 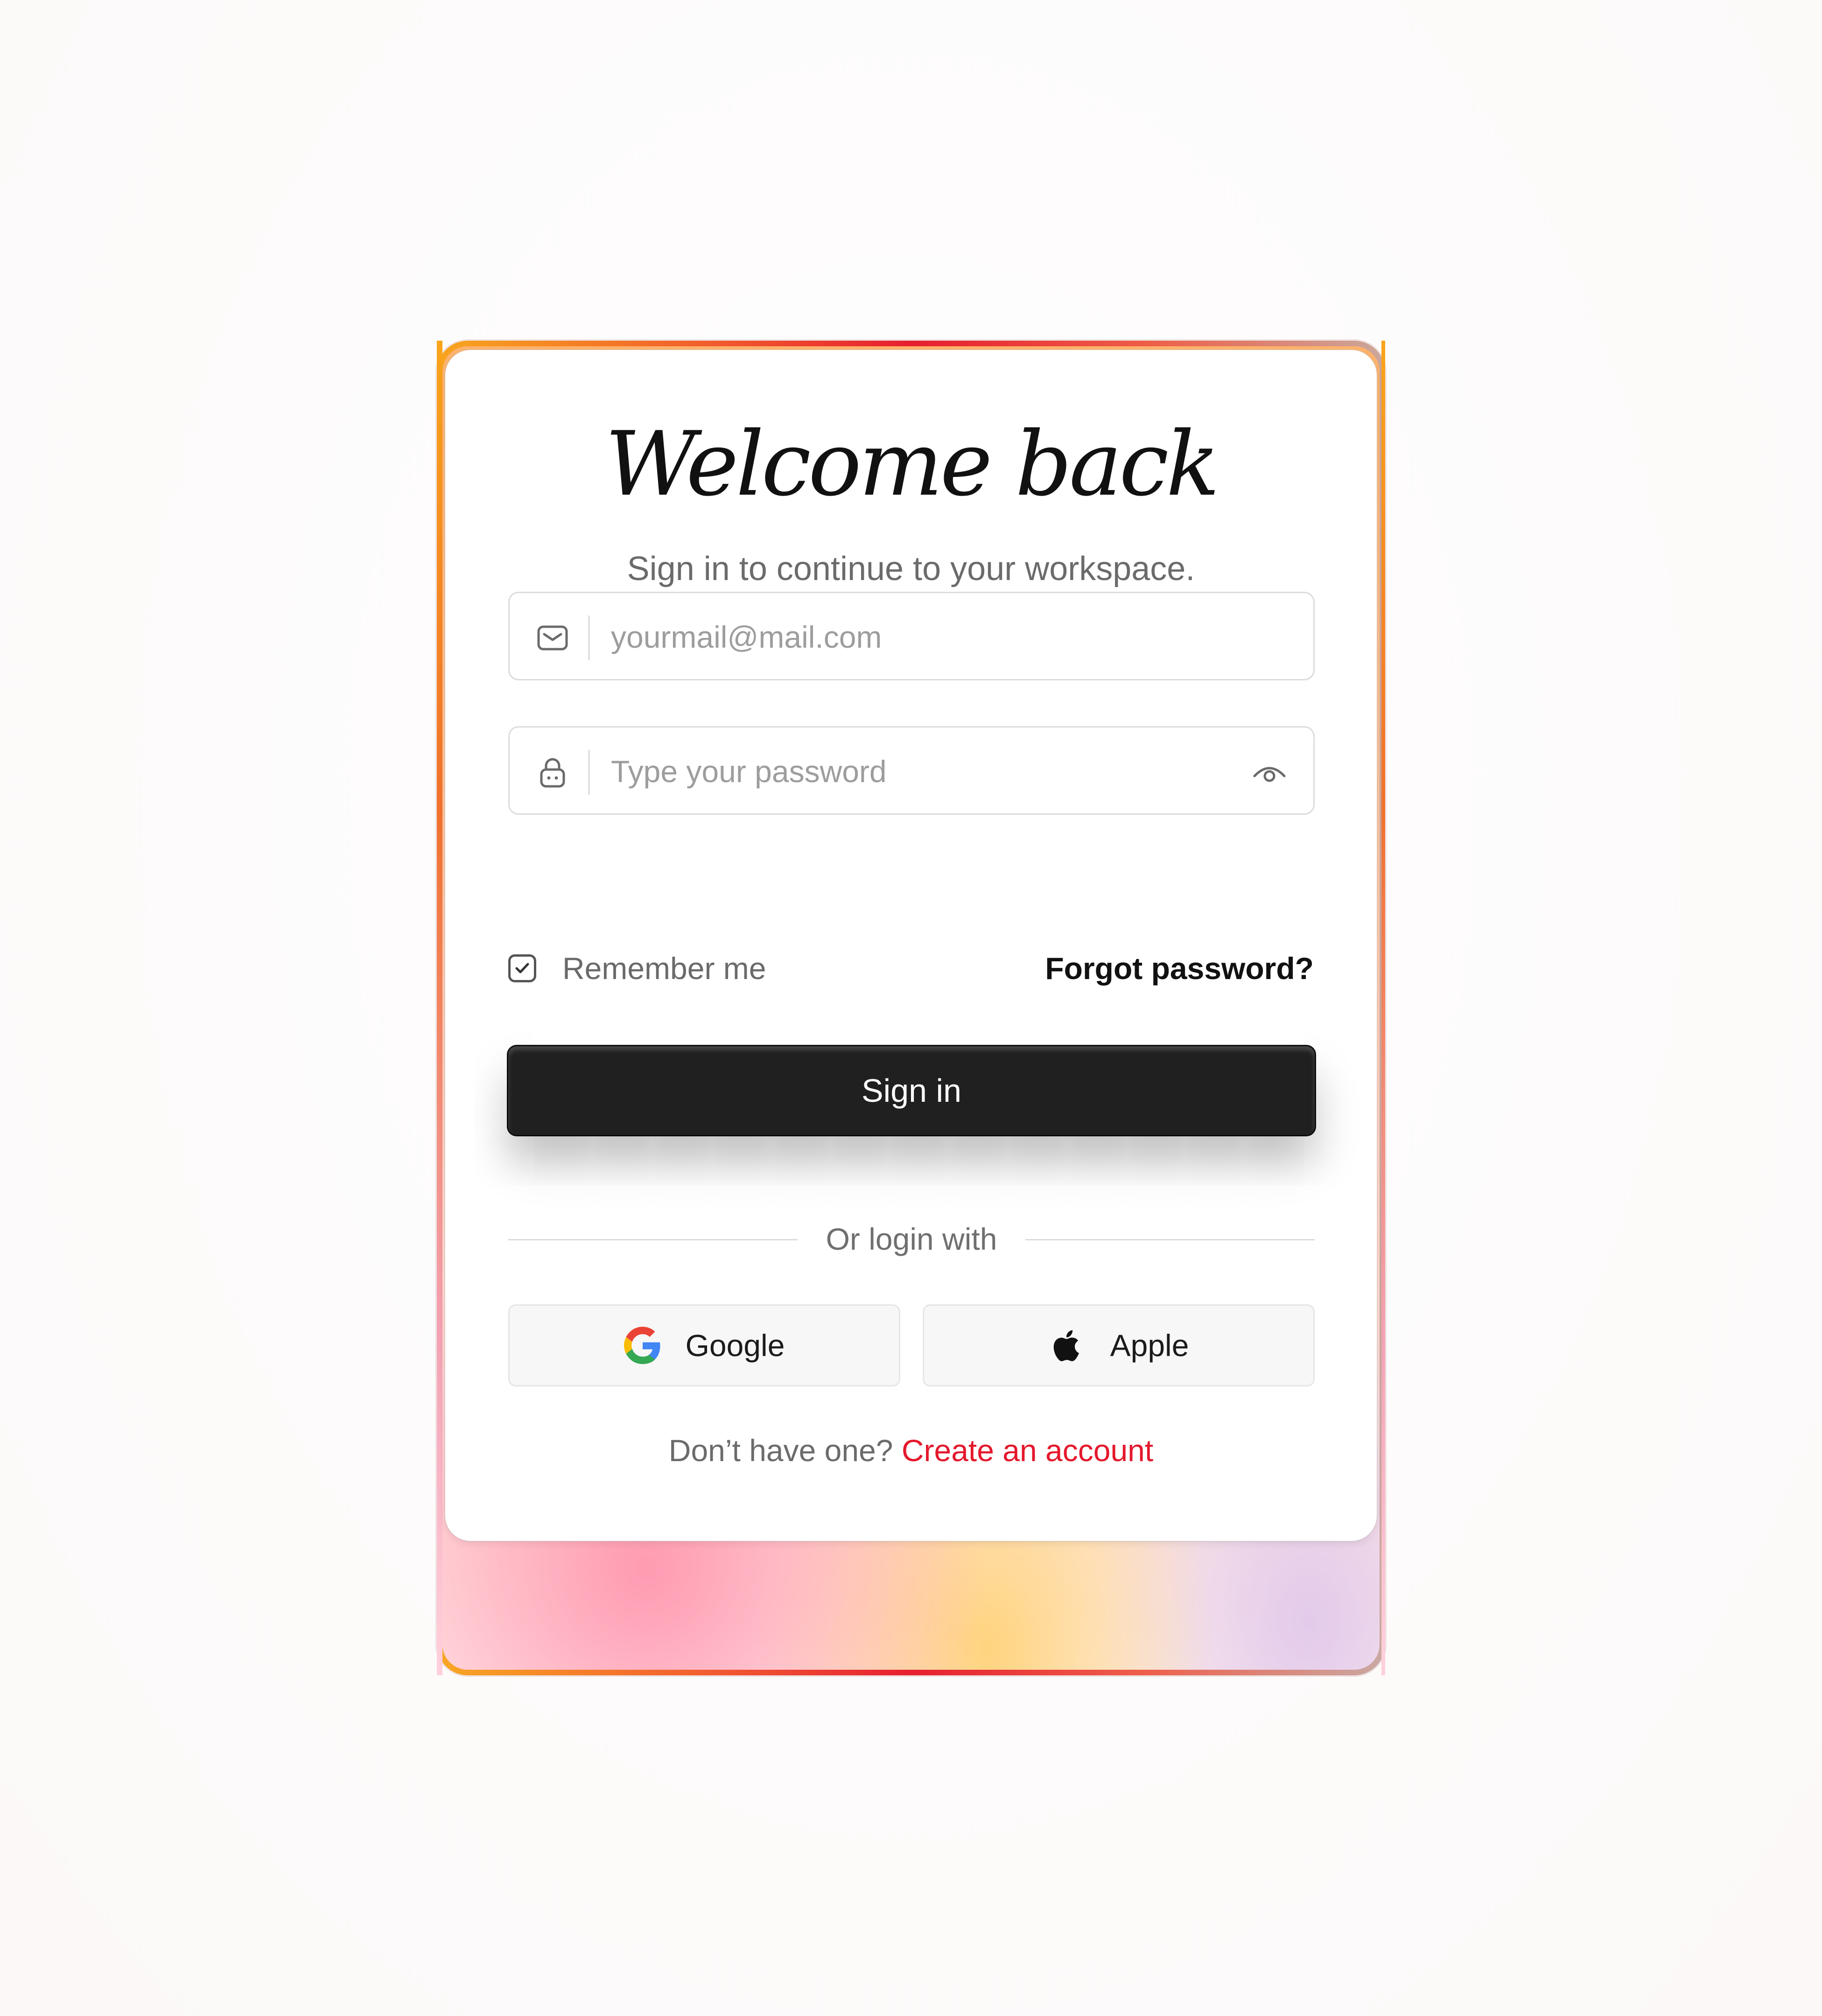 I want to click on password-input, so click(x=914, y=771).